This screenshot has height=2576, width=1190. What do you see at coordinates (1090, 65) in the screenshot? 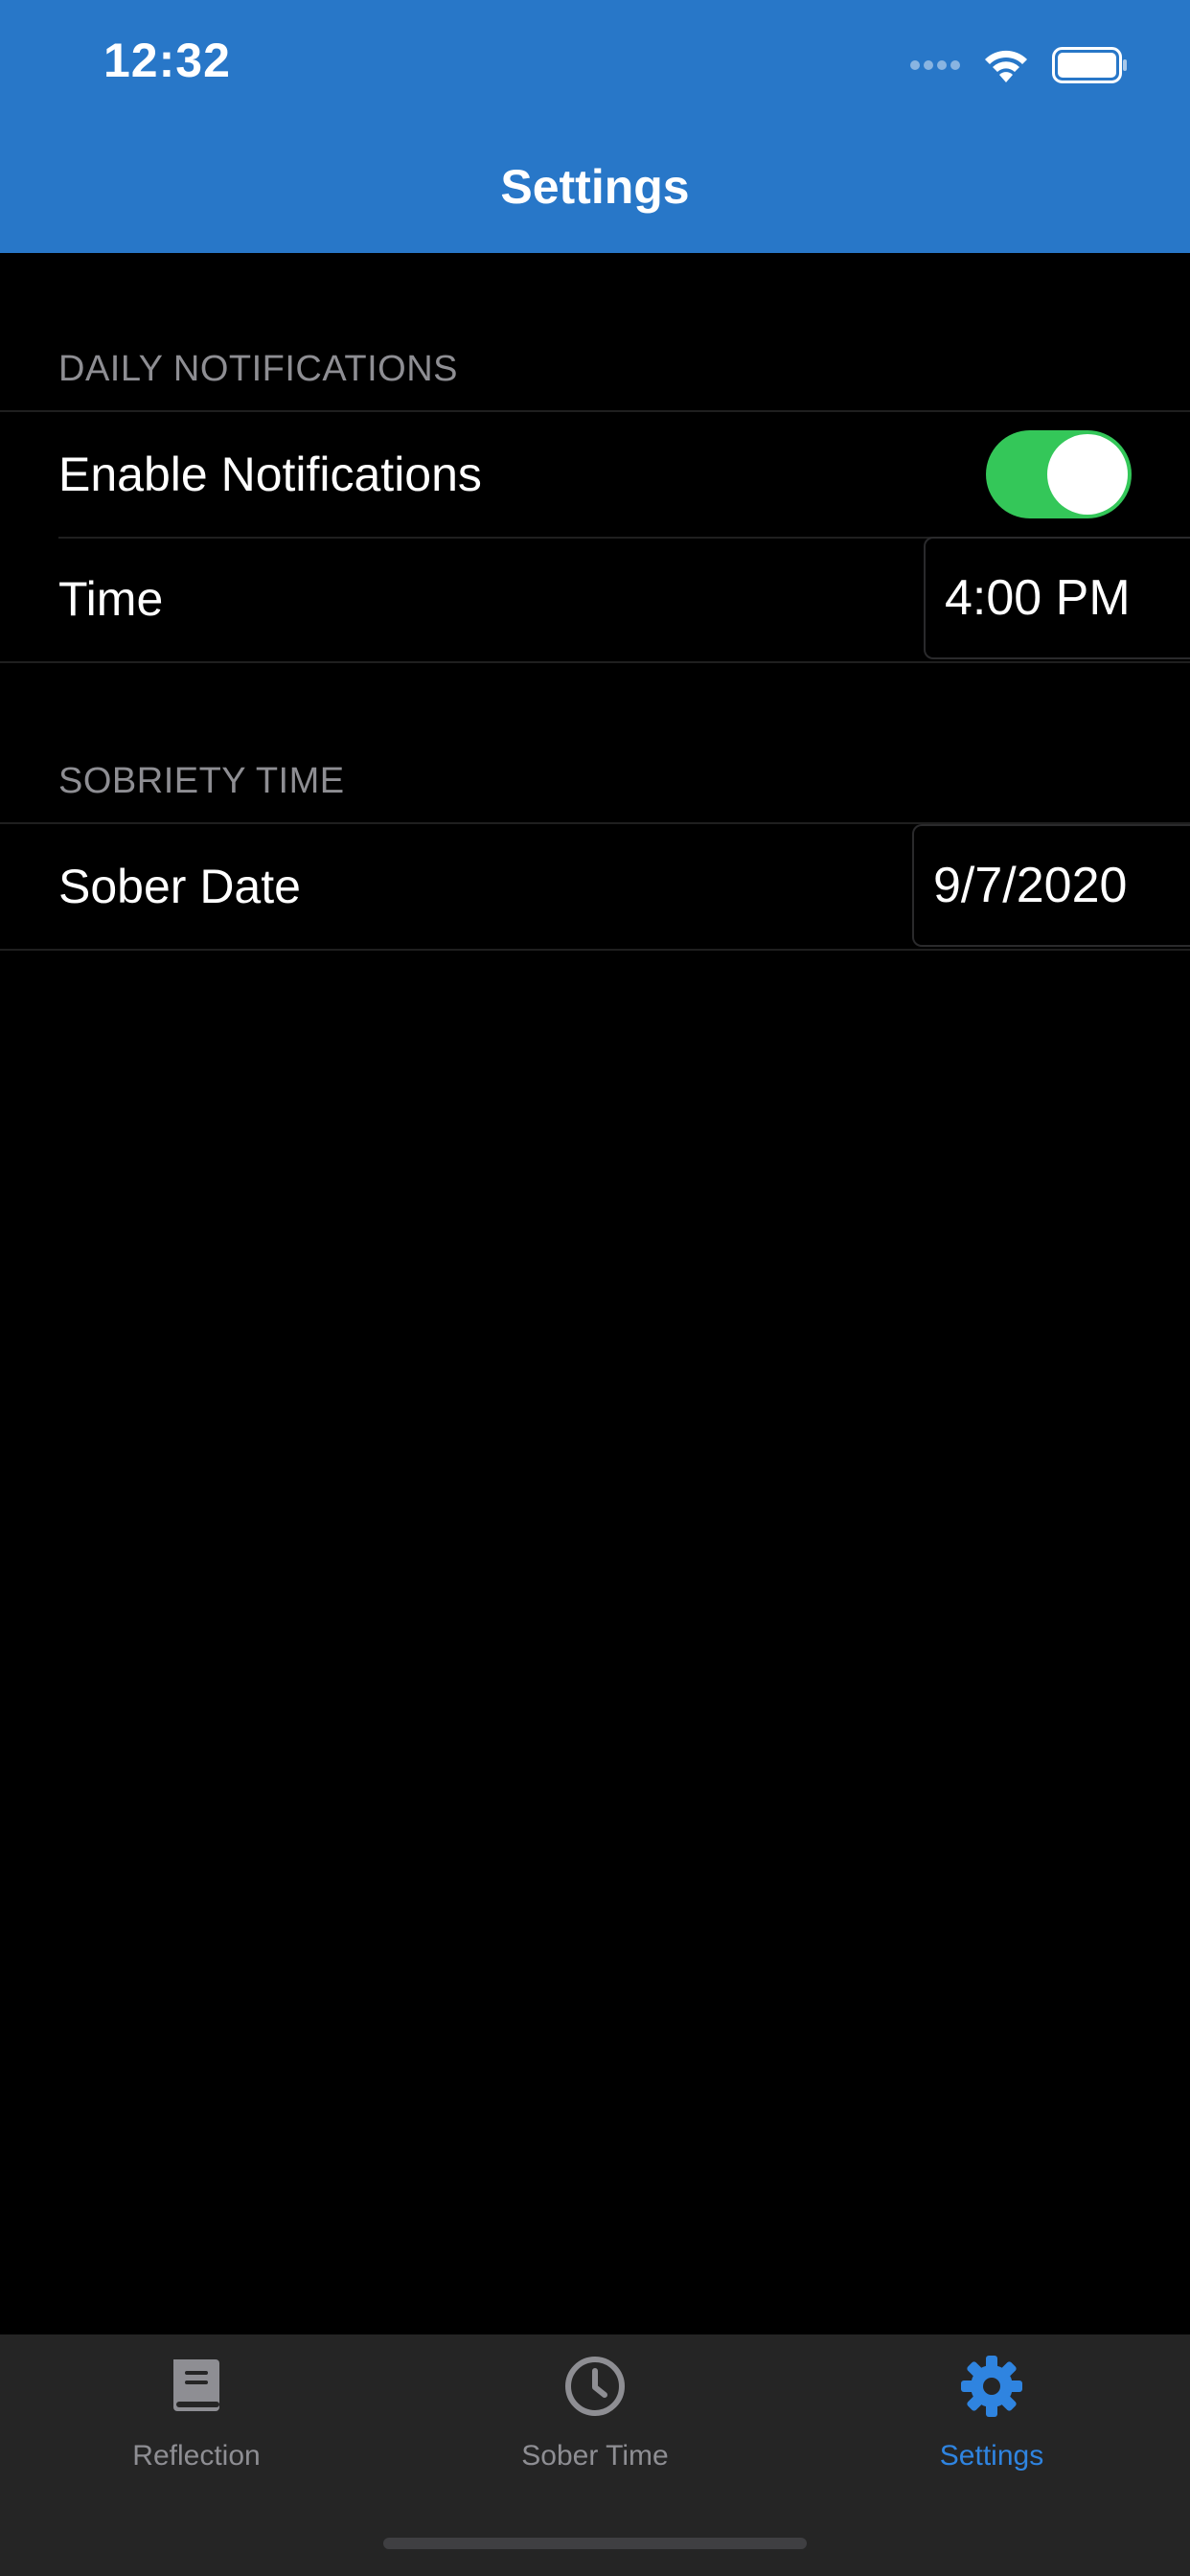
I see `battery-icon` at bounding box center [1090, 65].